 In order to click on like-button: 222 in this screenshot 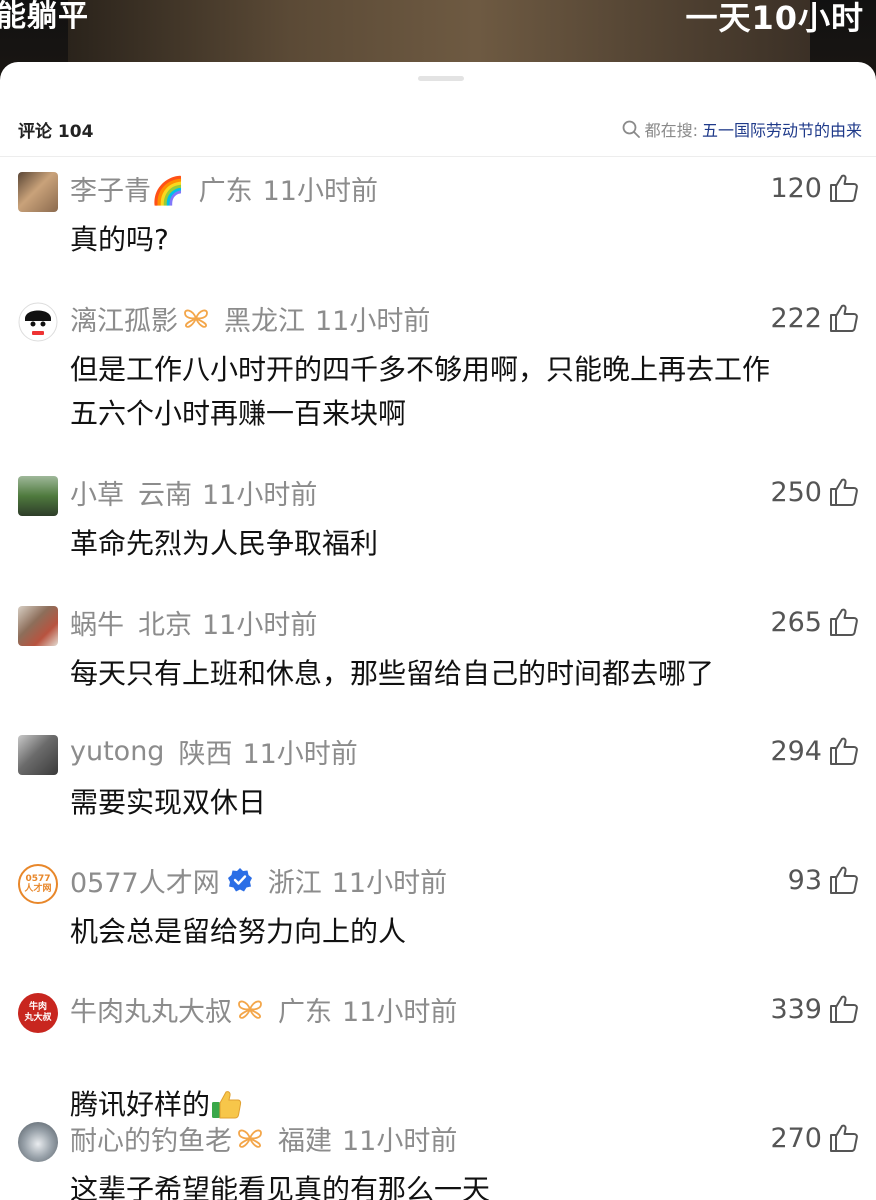, I will do `click(815, 318)`.